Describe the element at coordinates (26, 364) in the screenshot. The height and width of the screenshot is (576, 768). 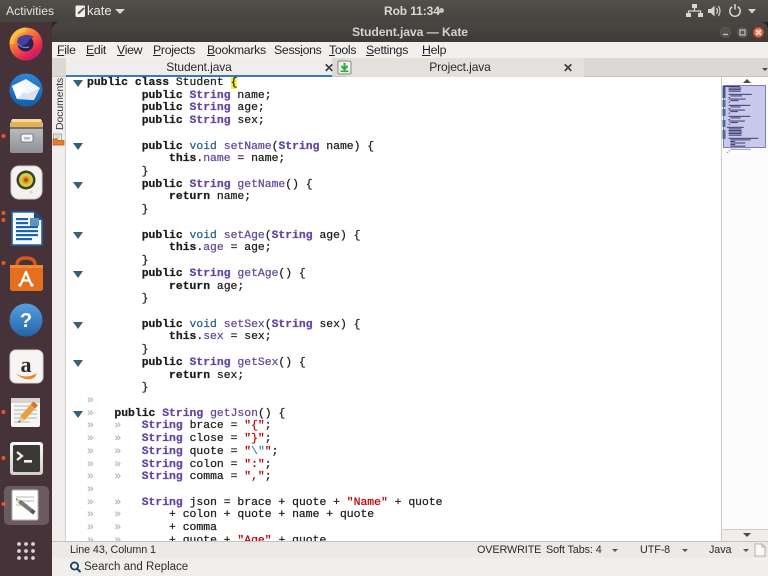
I see `svg-text: a` at that location.